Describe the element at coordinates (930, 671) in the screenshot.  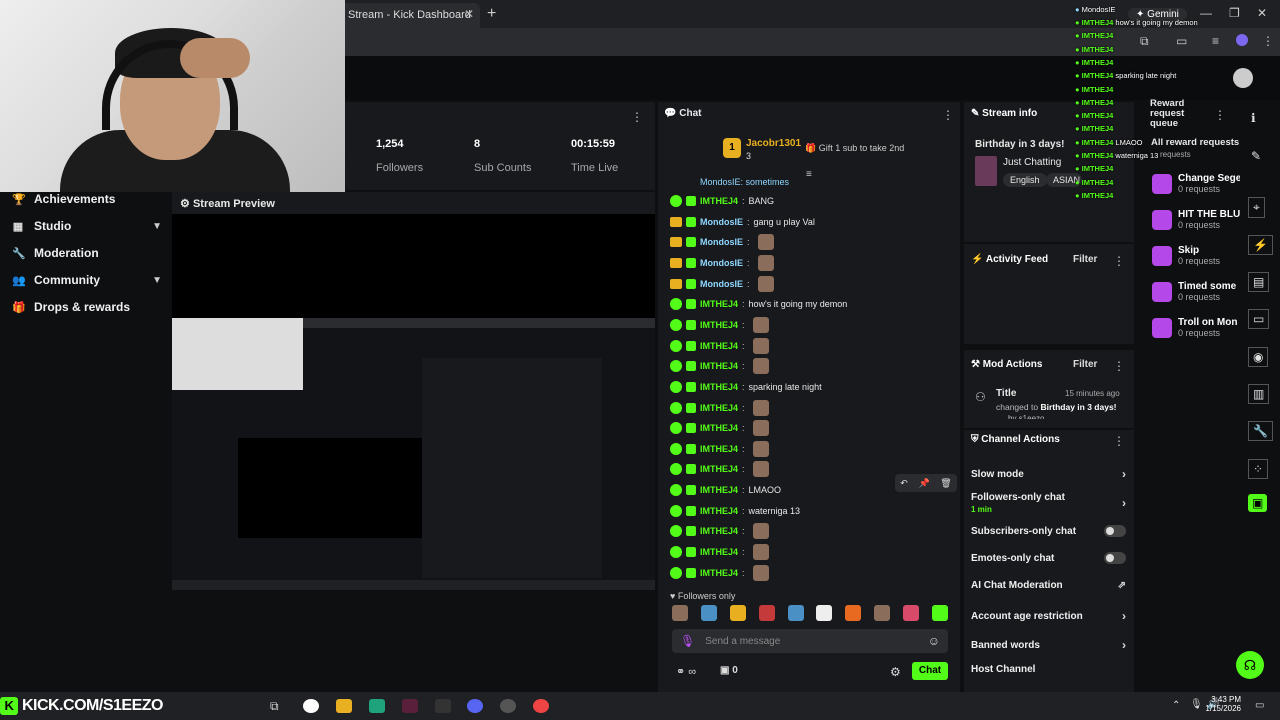
I see `send-chat-button: Chat` at that location.